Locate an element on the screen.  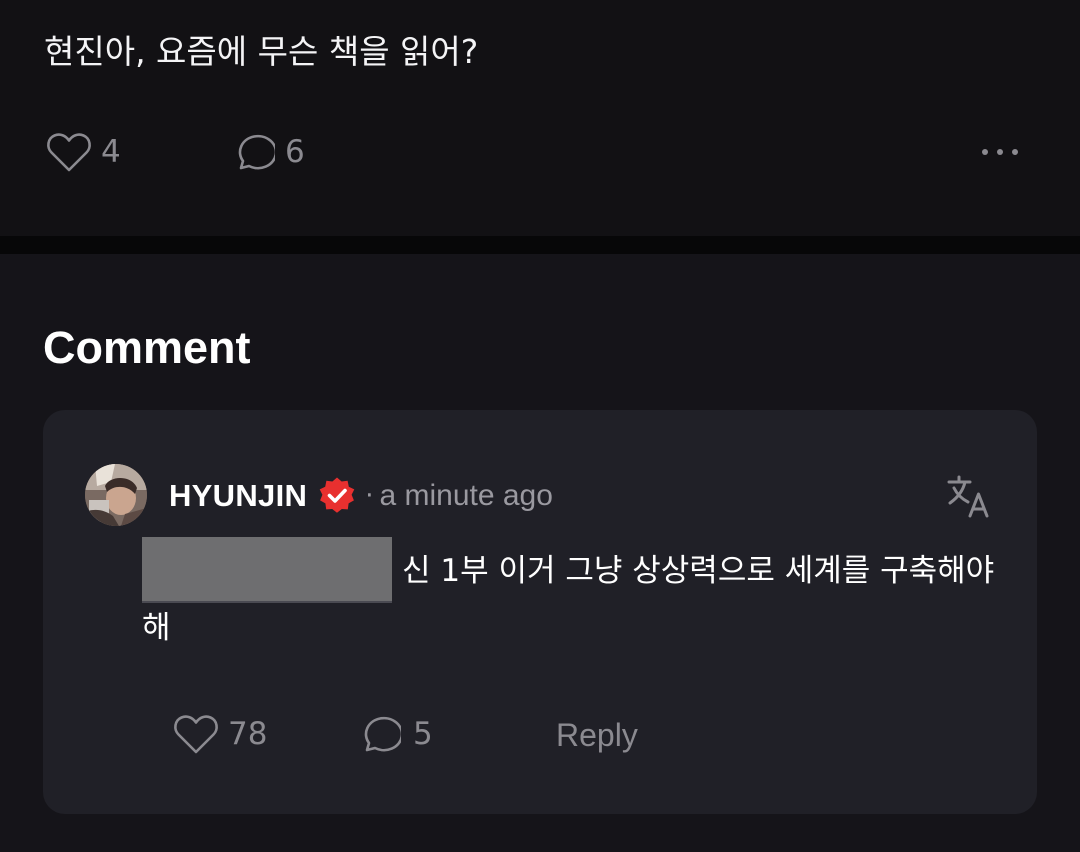
redaction-block is located at coordinates (267, 569).